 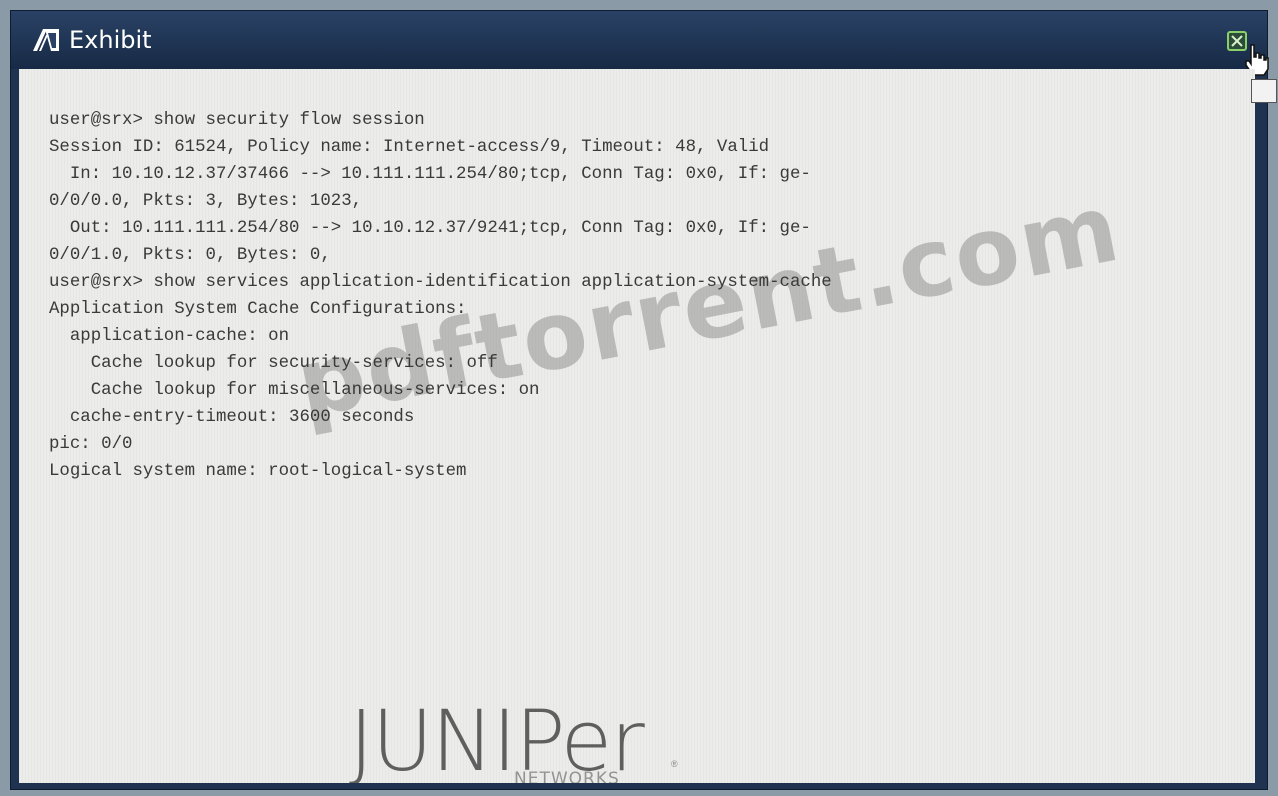 I want to click on exhibit-tent-icon, so click(x=46, y=40).